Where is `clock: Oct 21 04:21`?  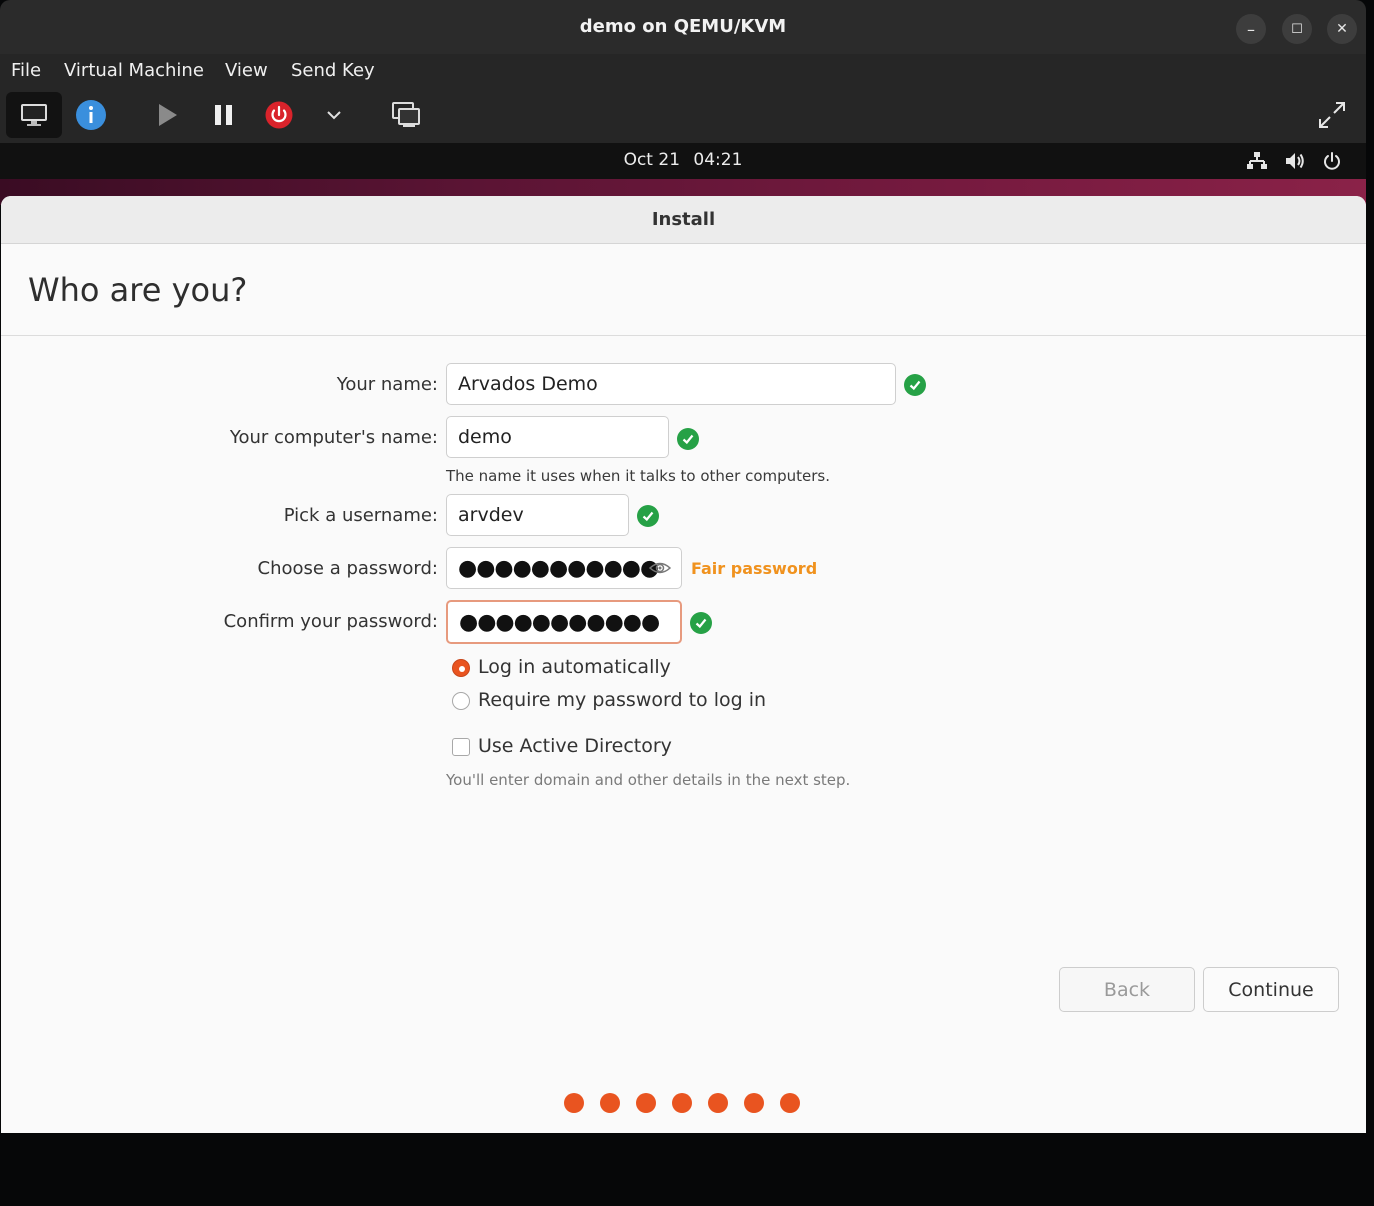
clock: Oct 21 04:21 is located at coordinates (683, 160).